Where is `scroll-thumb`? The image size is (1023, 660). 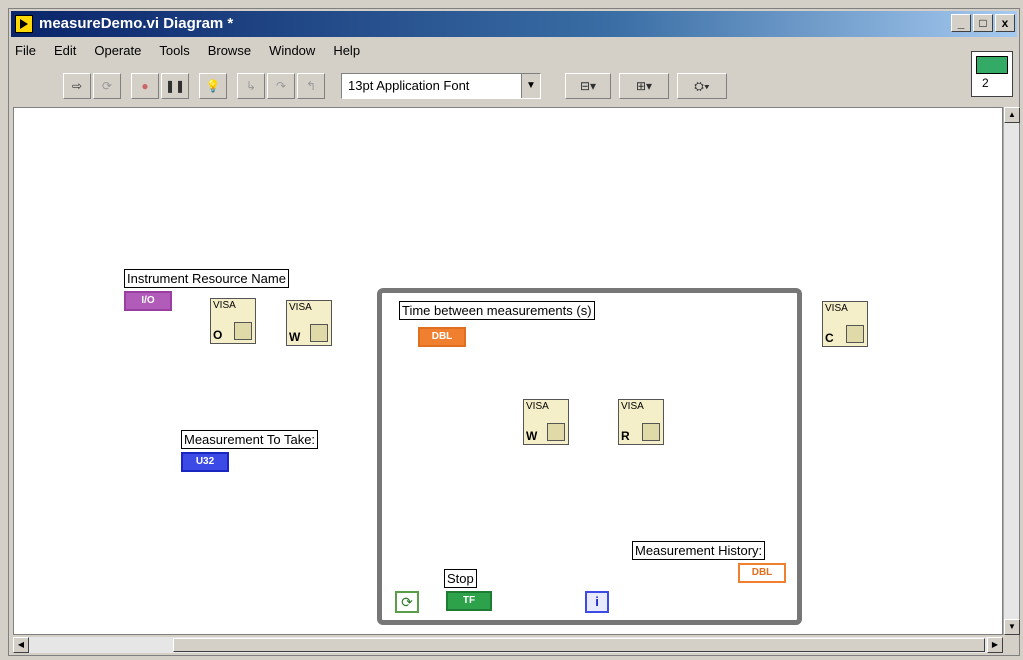 scroll-thumb is located at coordinates (579, 645).